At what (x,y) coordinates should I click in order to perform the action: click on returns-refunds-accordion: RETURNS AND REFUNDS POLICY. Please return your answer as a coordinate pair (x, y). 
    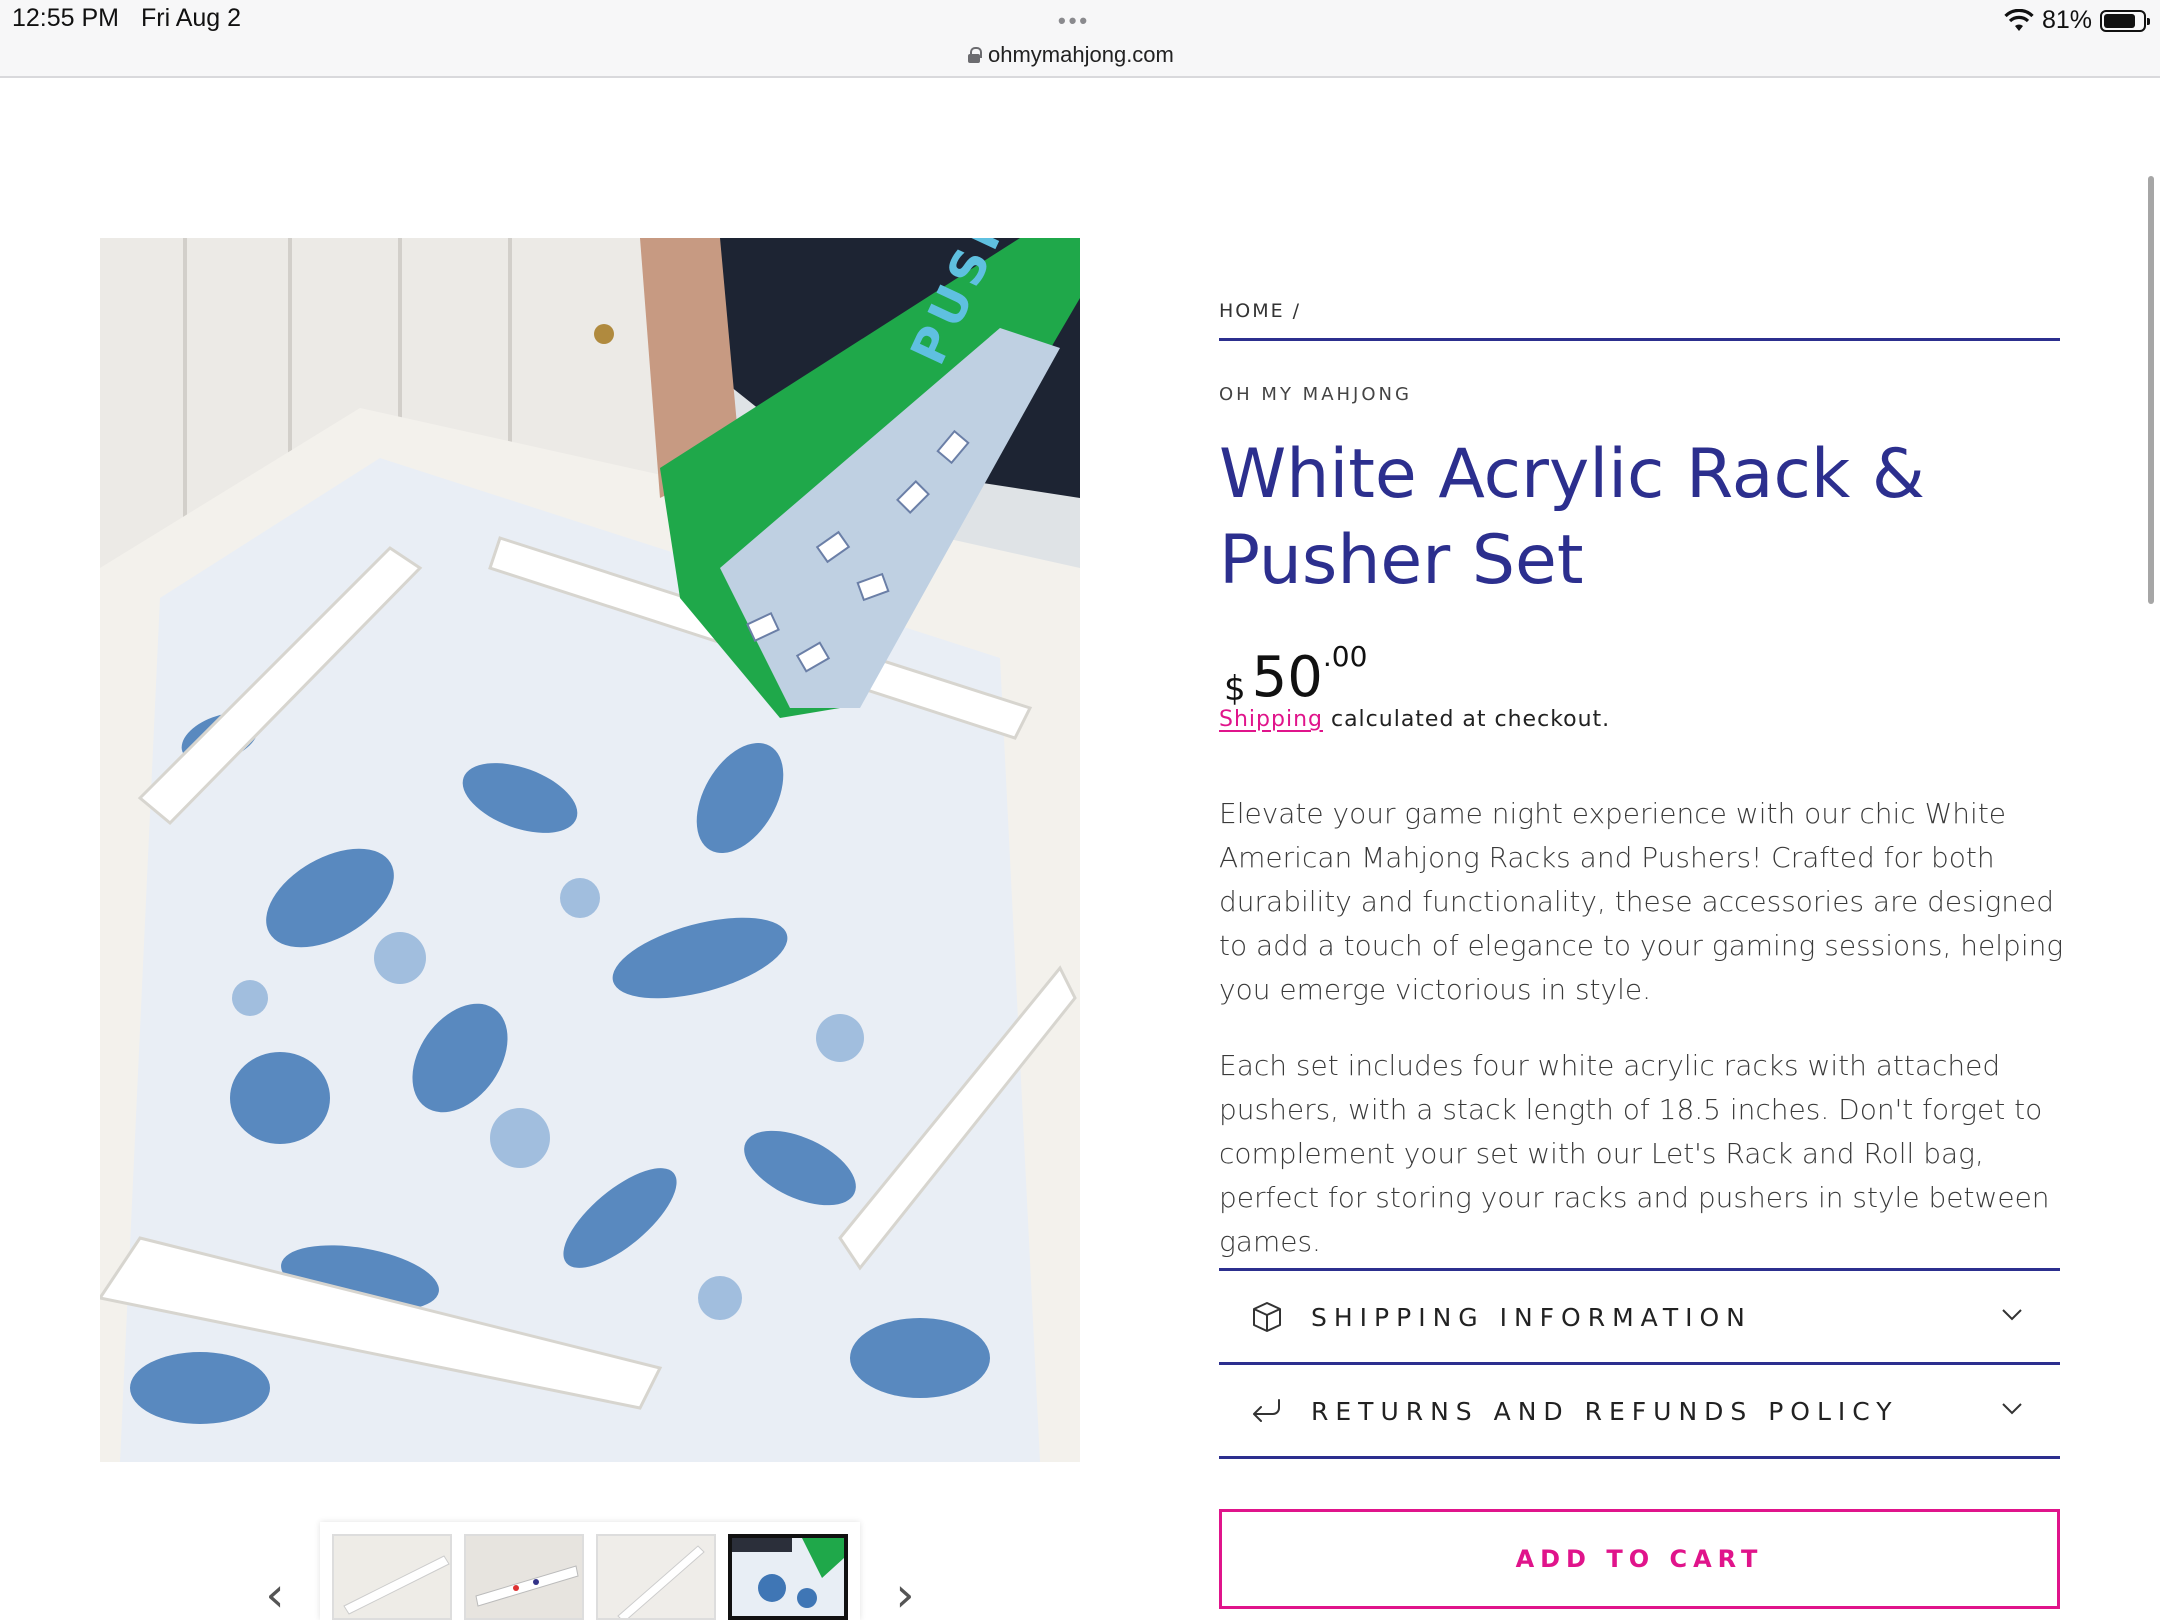
    Looking at the image, I should click on (1639, 1411).